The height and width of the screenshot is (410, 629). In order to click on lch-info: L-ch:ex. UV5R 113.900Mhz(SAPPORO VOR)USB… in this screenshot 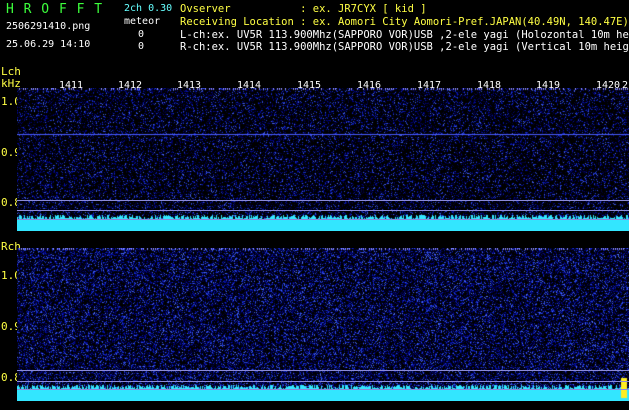, I will do `click(404, 35)`.